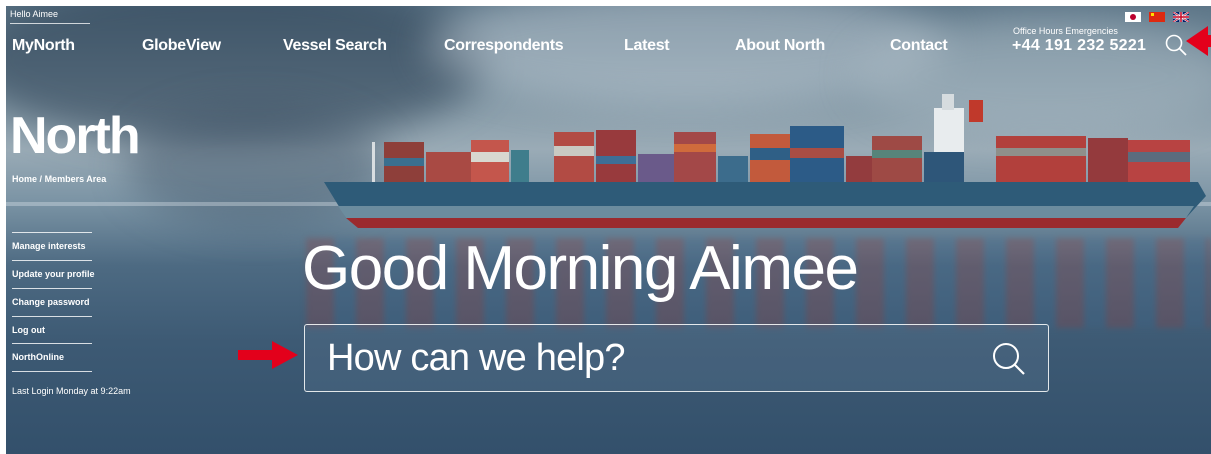 Image resolution: width=1211 pixels, height=454 pixels. What do you see at coordinates (24, 179) in the screenshot?
I see `breadcrumb-home: Home` at bounding box center [24, 179].